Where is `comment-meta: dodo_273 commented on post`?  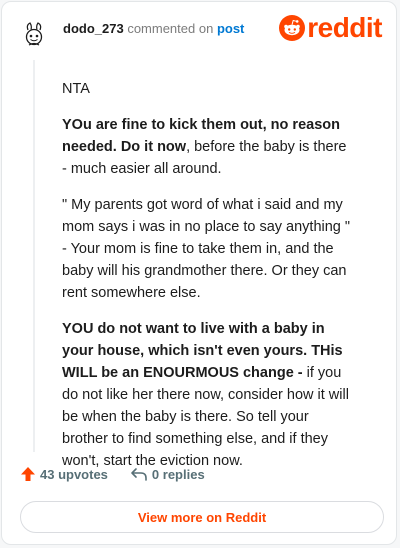
comment-meta: dodo_273 commented on post is located at coordinates (153, 28).